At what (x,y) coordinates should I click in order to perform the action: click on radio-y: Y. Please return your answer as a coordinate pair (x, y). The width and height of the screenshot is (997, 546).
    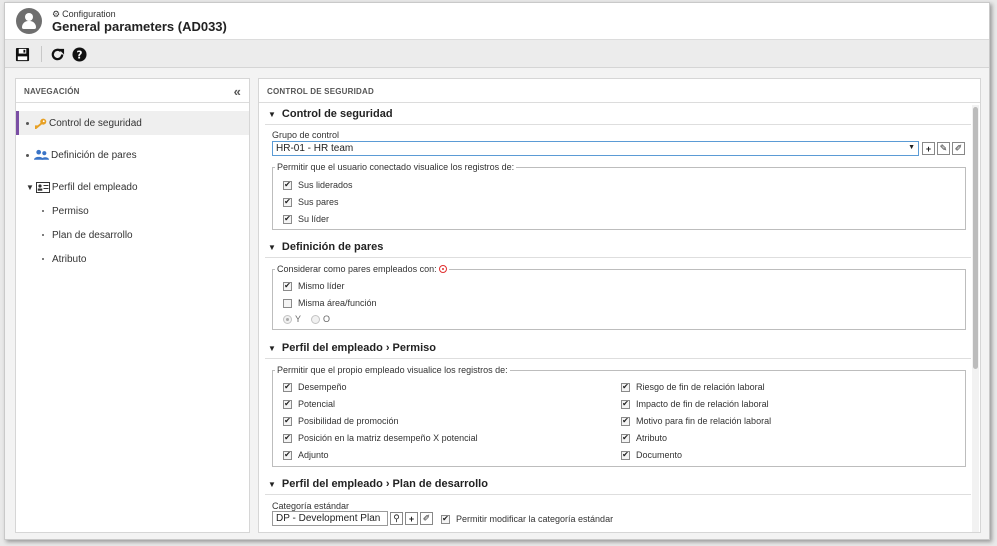
    Looking at the image, I should click on (292, 319).